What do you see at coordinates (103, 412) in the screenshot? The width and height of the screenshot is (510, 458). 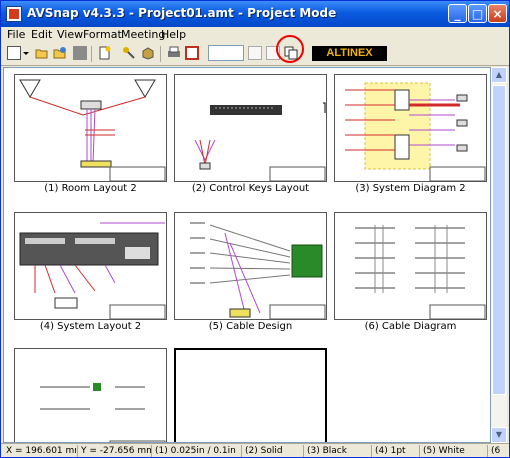 I see `cable-list-drawing` at bounding box center [103, 412].